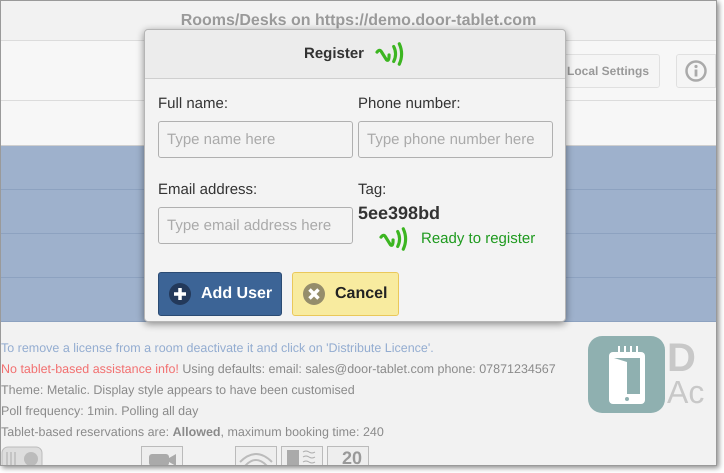 The height and width of the screenshot is (473, 724). Describe the element at coordinates (100, 411) in the screenshot. I see `info-text: Poll frequency: 1min. Polling all day` at that location.